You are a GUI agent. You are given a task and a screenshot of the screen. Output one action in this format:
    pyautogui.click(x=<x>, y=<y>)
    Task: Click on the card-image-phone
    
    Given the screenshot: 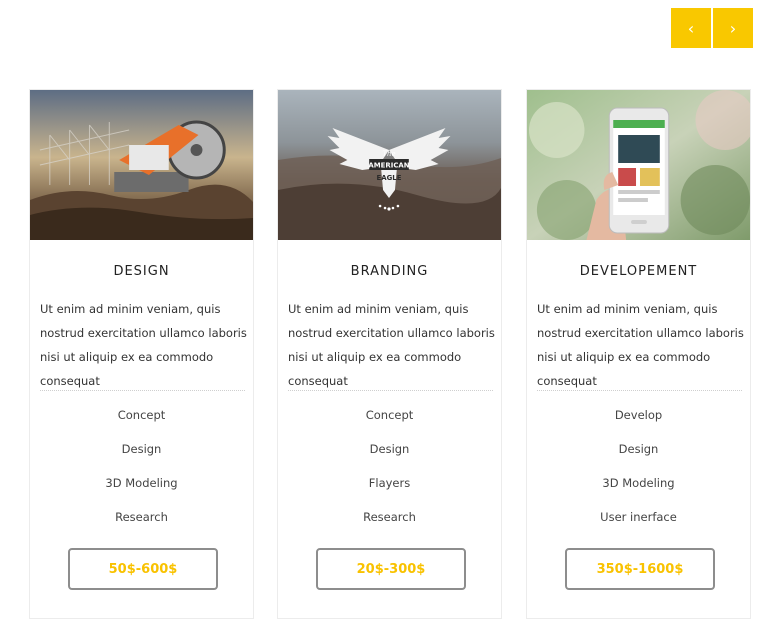 What is the action you would take?
    pyautogui.click(x=638, y=165)
    